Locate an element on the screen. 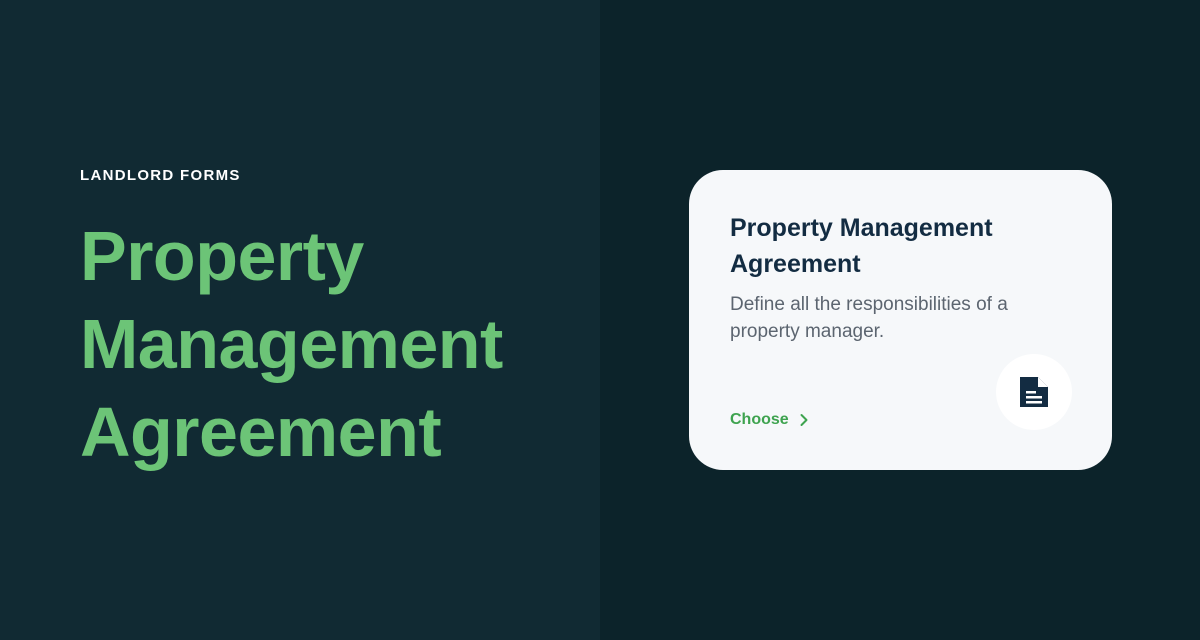 The width and height of the screenshot is (1200, 640). chevron-right-icon is located at coordinates (804, 420).